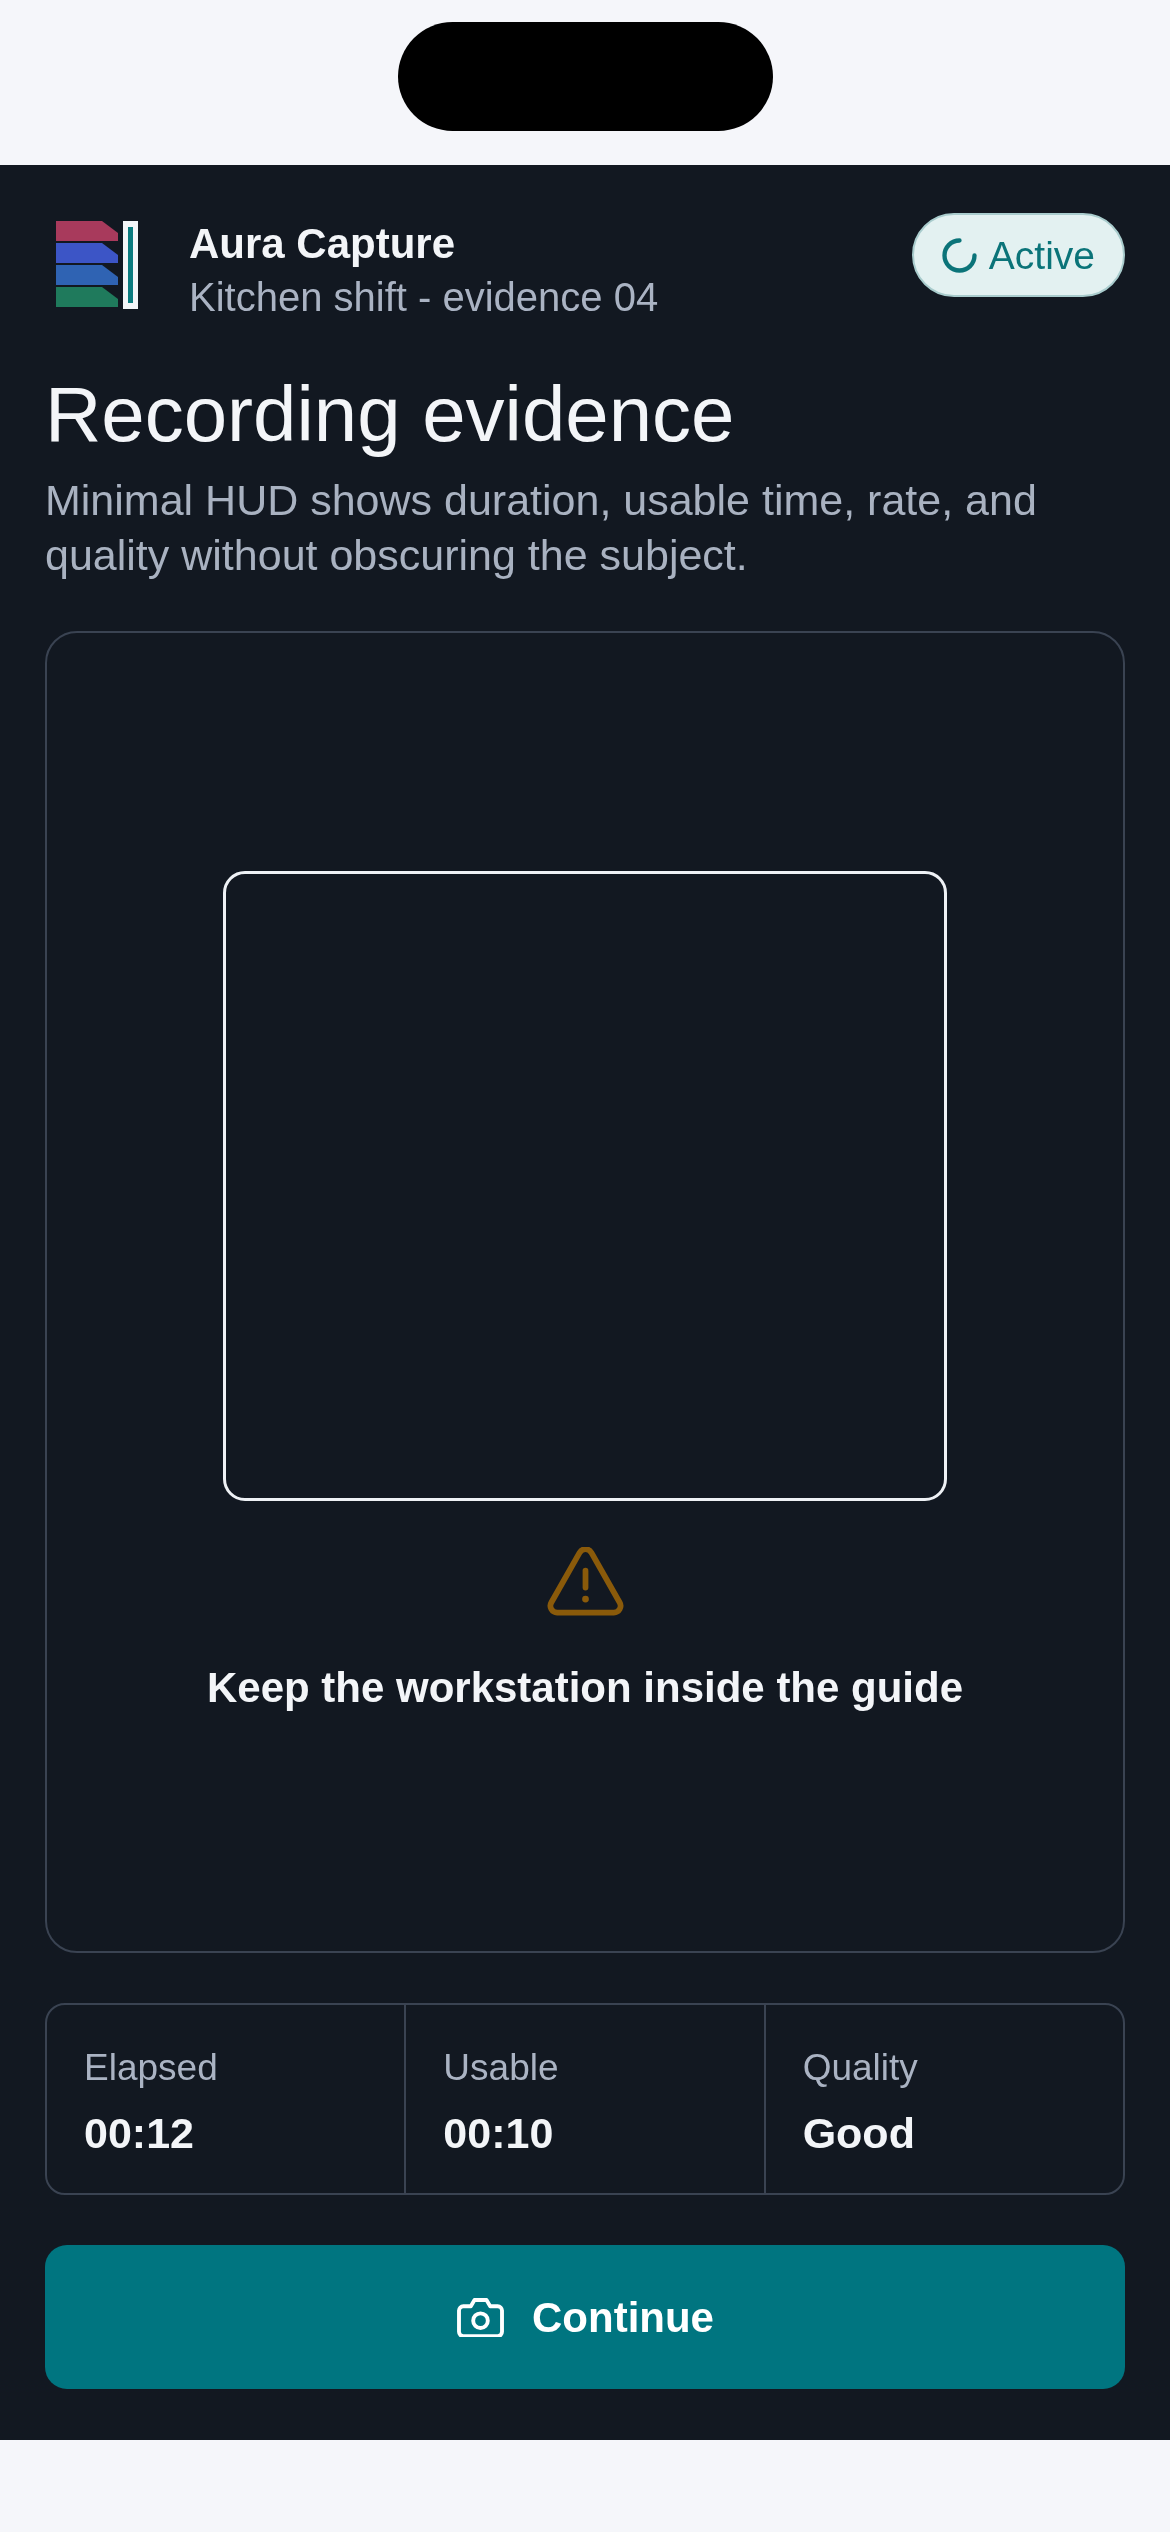  What do you see at coordinates (585, 2317) in the screenshot?
I see `continue-button: Continue` at bounding box center [585, 2317].